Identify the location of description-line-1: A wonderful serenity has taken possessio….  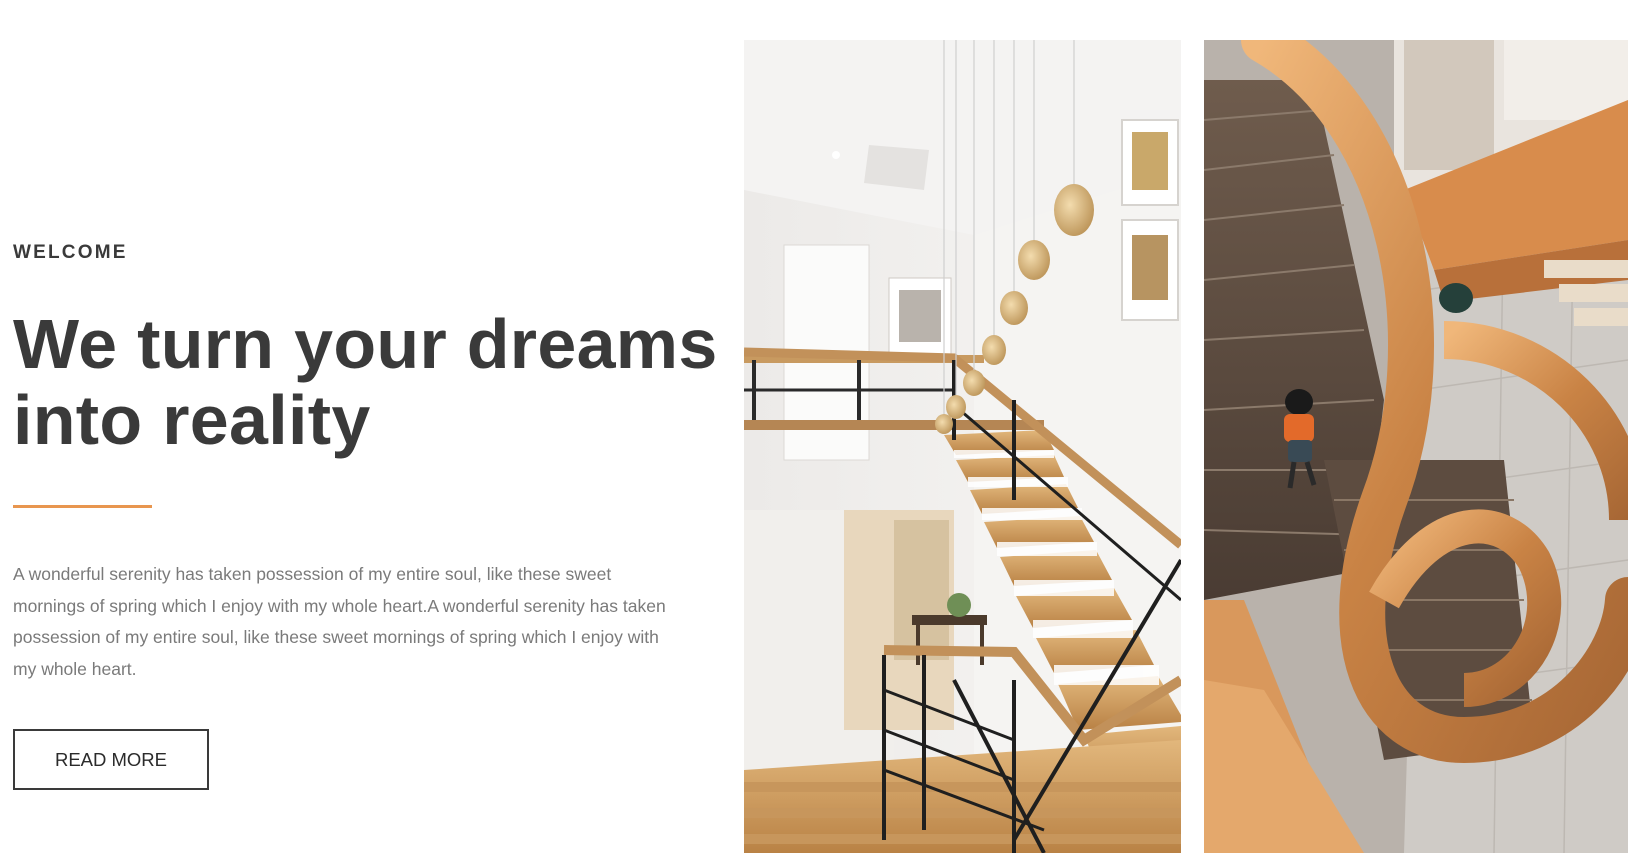
(312, 574).